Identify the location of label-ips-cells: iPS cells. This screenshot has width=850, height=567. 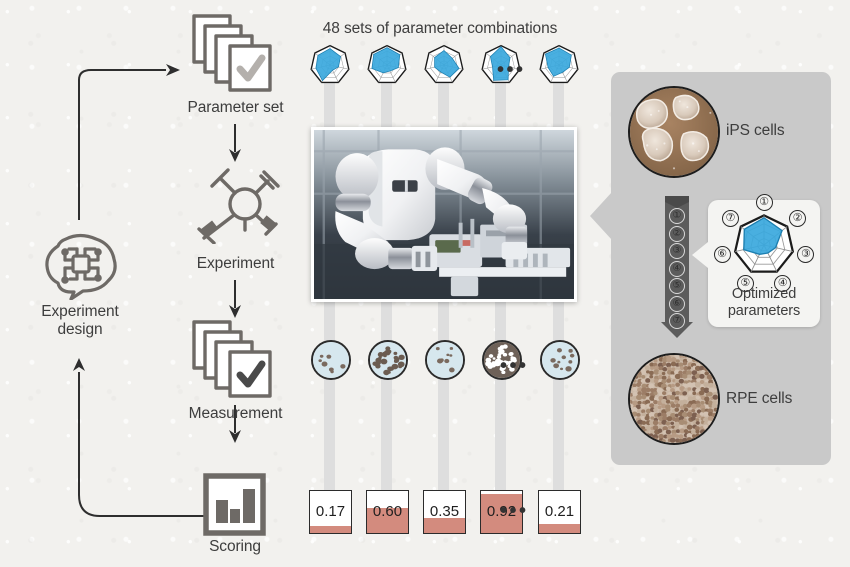
(755, 130).